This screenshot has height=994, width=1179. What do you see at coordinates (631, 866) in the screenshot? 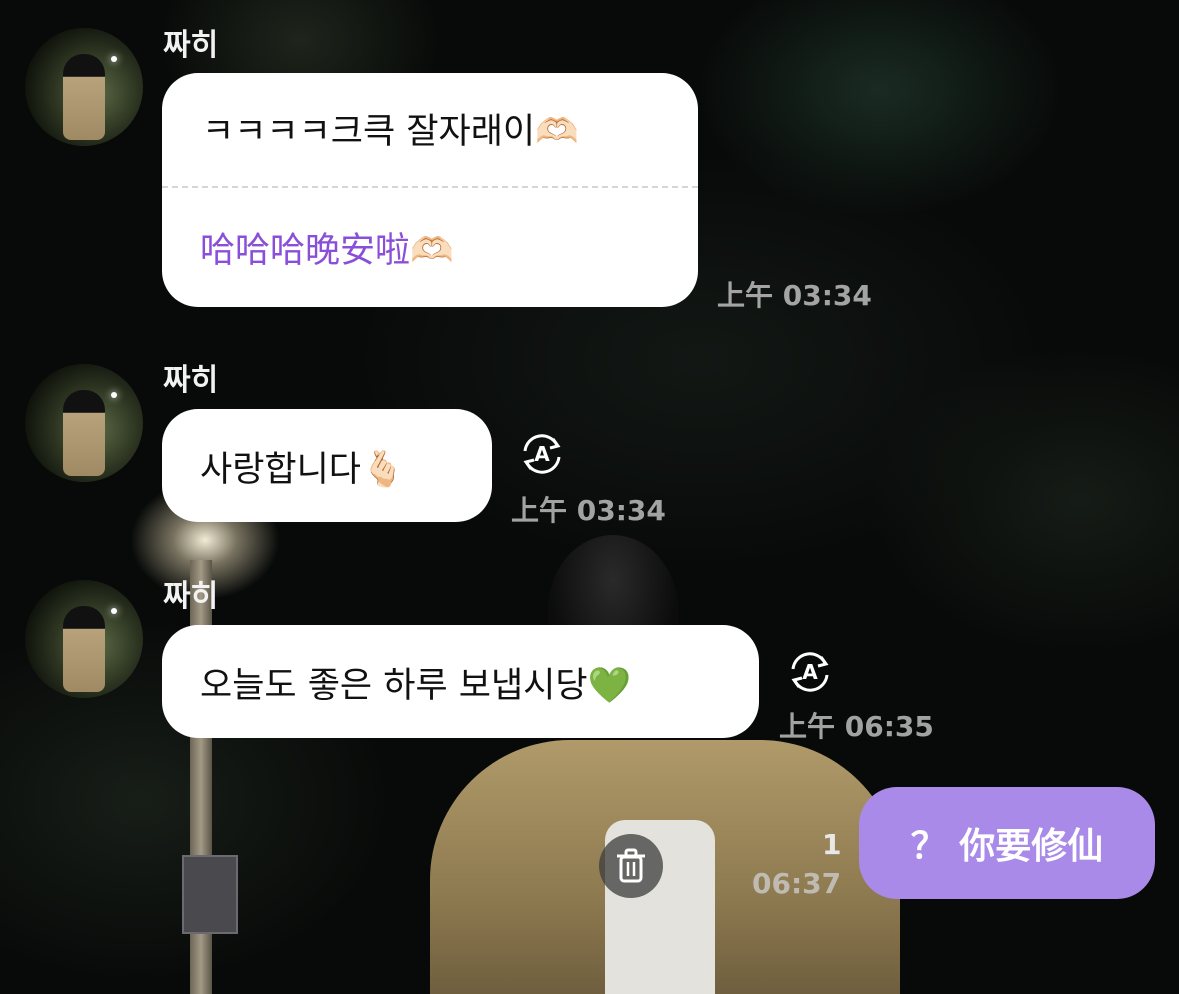
I see `trash-icon` at bounding box center [631, 866].